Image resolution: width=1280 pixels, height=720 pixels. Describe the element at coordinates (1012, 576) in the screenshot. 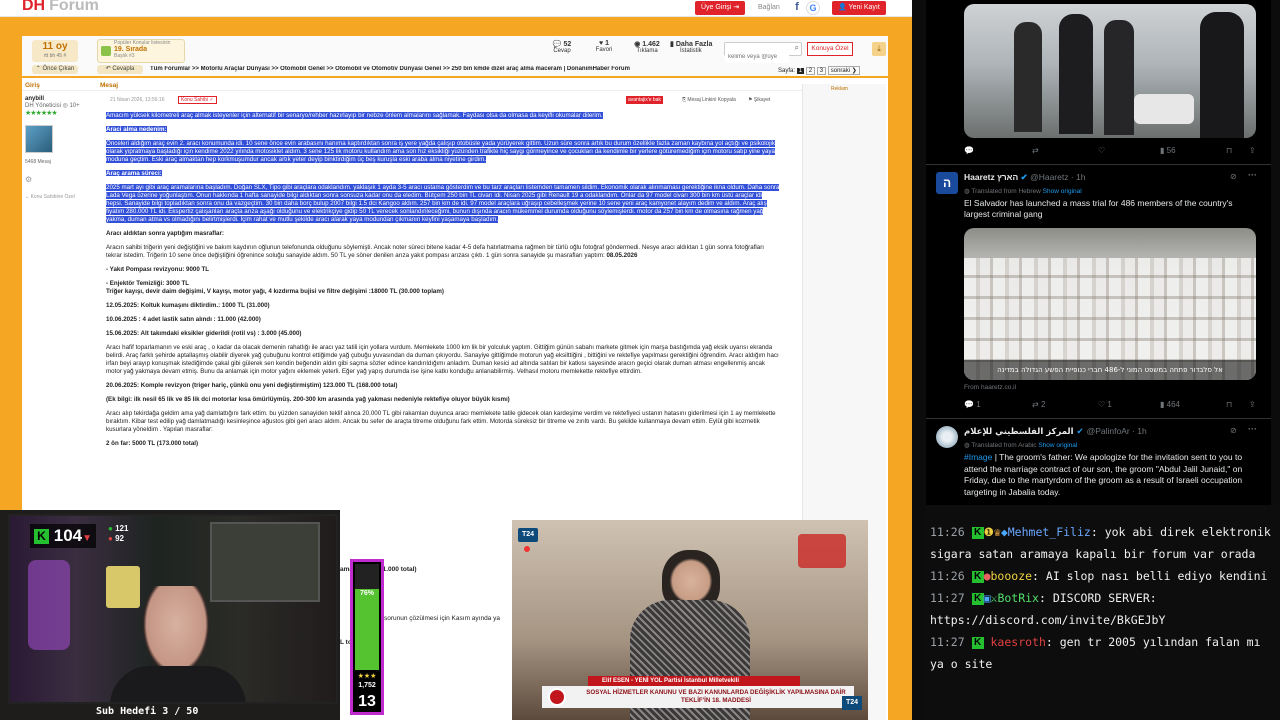

I see `chat-username: boooze` at that location.